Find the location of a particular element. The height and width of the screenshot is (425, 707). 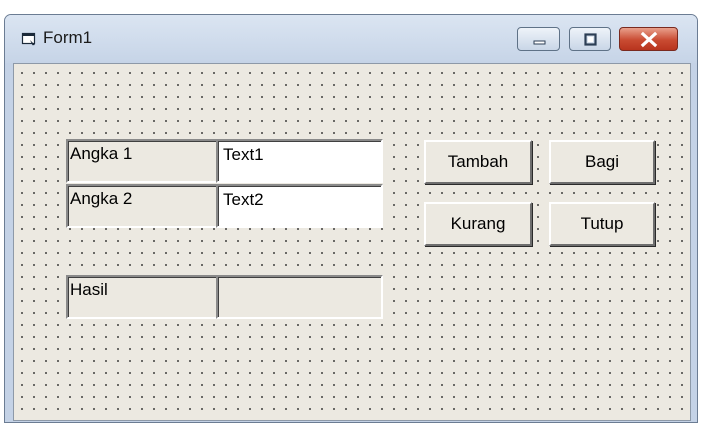

bagi-button: Bagi is located at coordinates (602, 162).